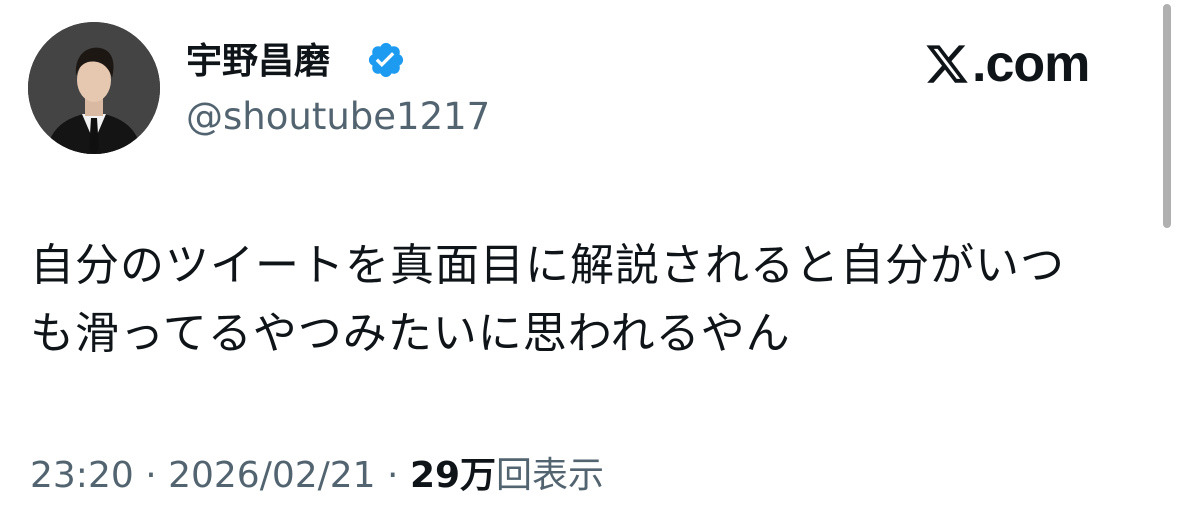 Image resolution: width=1179 pixels, height=509 pixels. I want to click on avatar, so click(94, 88).